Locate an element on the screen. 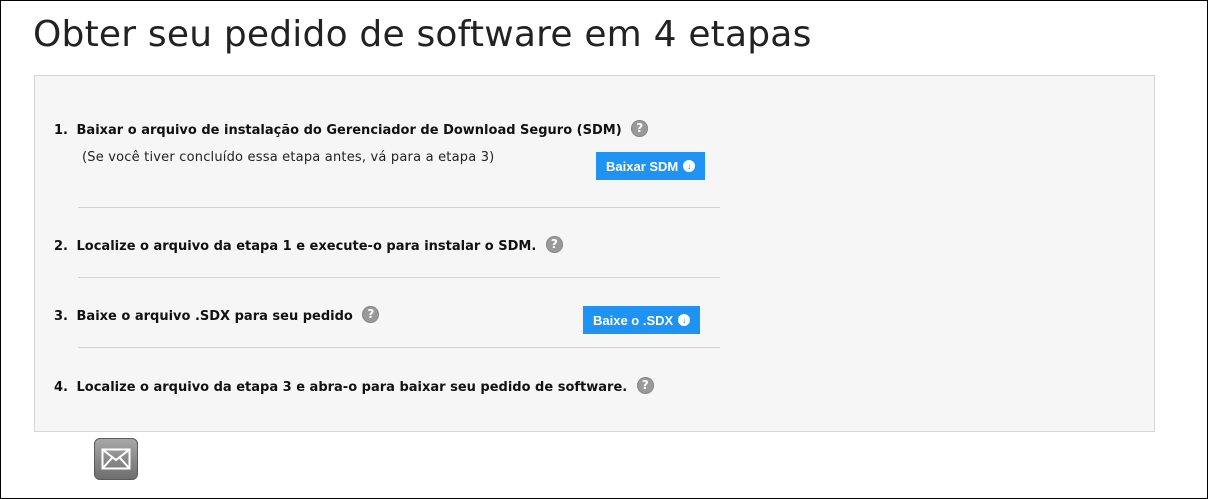  envelope-icon is located at coordinates (116, 459).